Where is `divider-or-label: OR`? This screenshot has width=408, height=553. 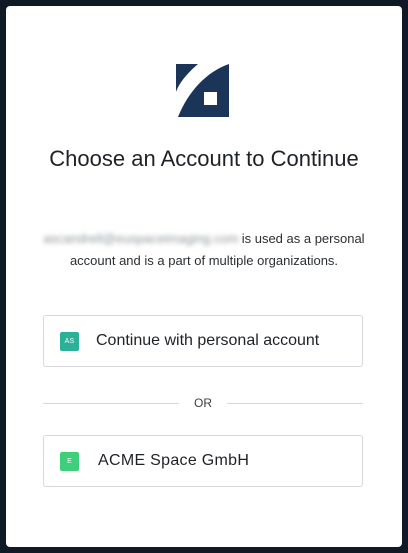 divider-or-label: OR is located at coordinates (203, 403).